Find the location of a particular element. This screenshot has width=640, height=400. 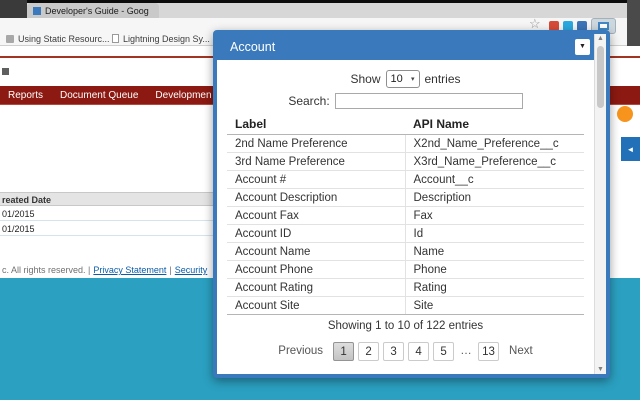

column-header-label: Label is located at coordinates (316, 124).